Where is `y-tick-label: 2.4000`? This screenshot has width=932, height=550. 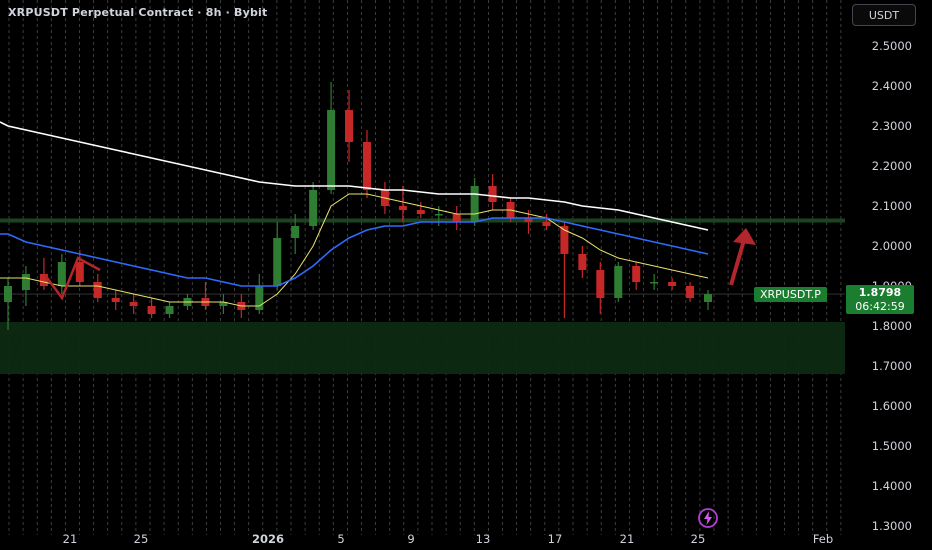 y-tick-label: 2.4000 is located at coordinates (892, 86).